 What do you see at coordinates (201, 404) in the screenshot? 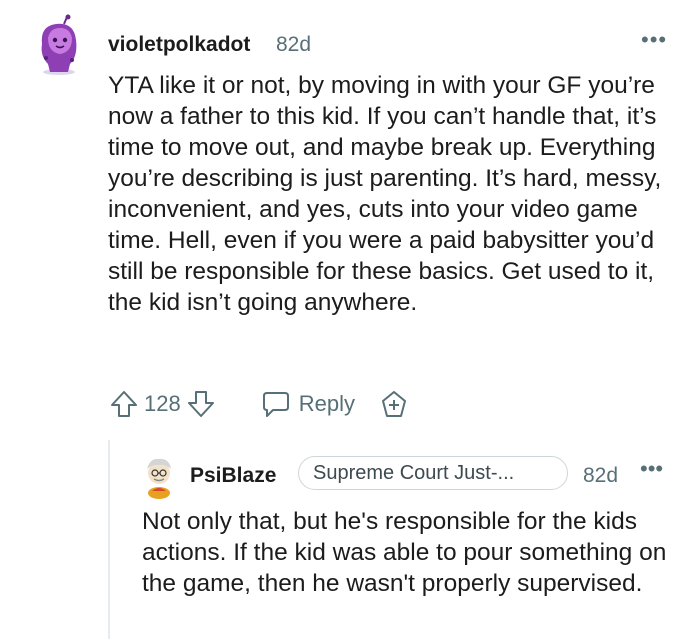
I see `downvote-icon` at bounding box center [201, 404].